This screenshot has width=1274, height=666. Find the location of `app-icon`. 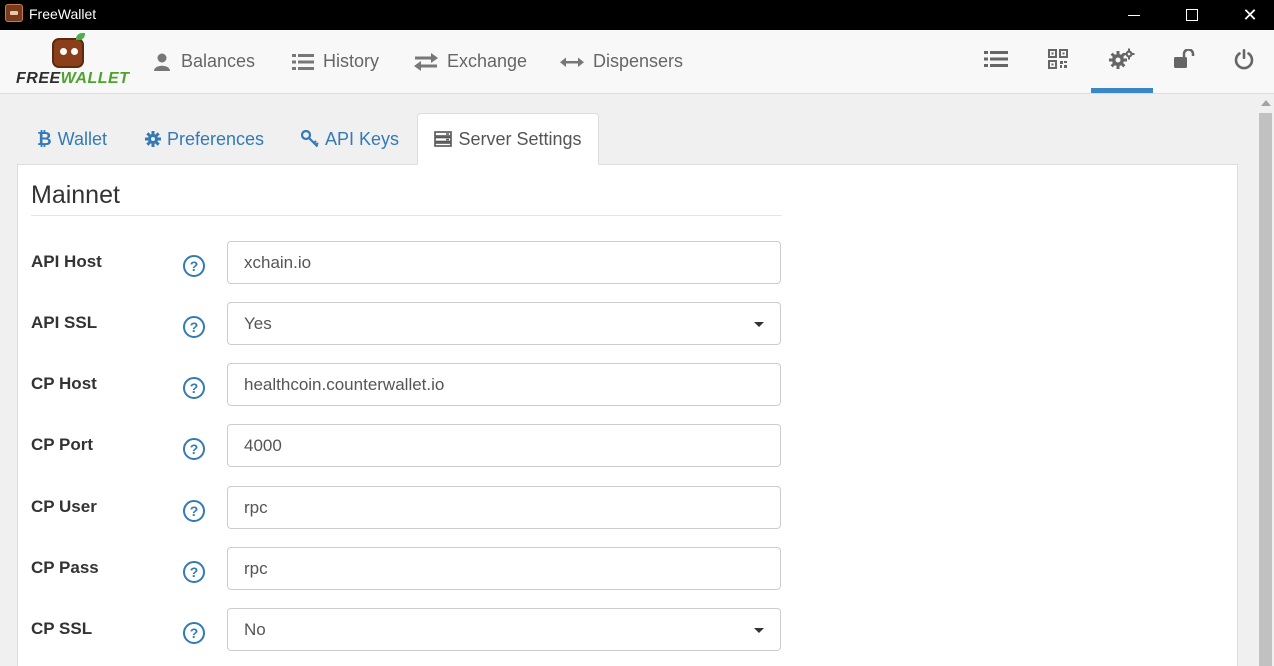

app-icon is located at coordinates (14, 13).